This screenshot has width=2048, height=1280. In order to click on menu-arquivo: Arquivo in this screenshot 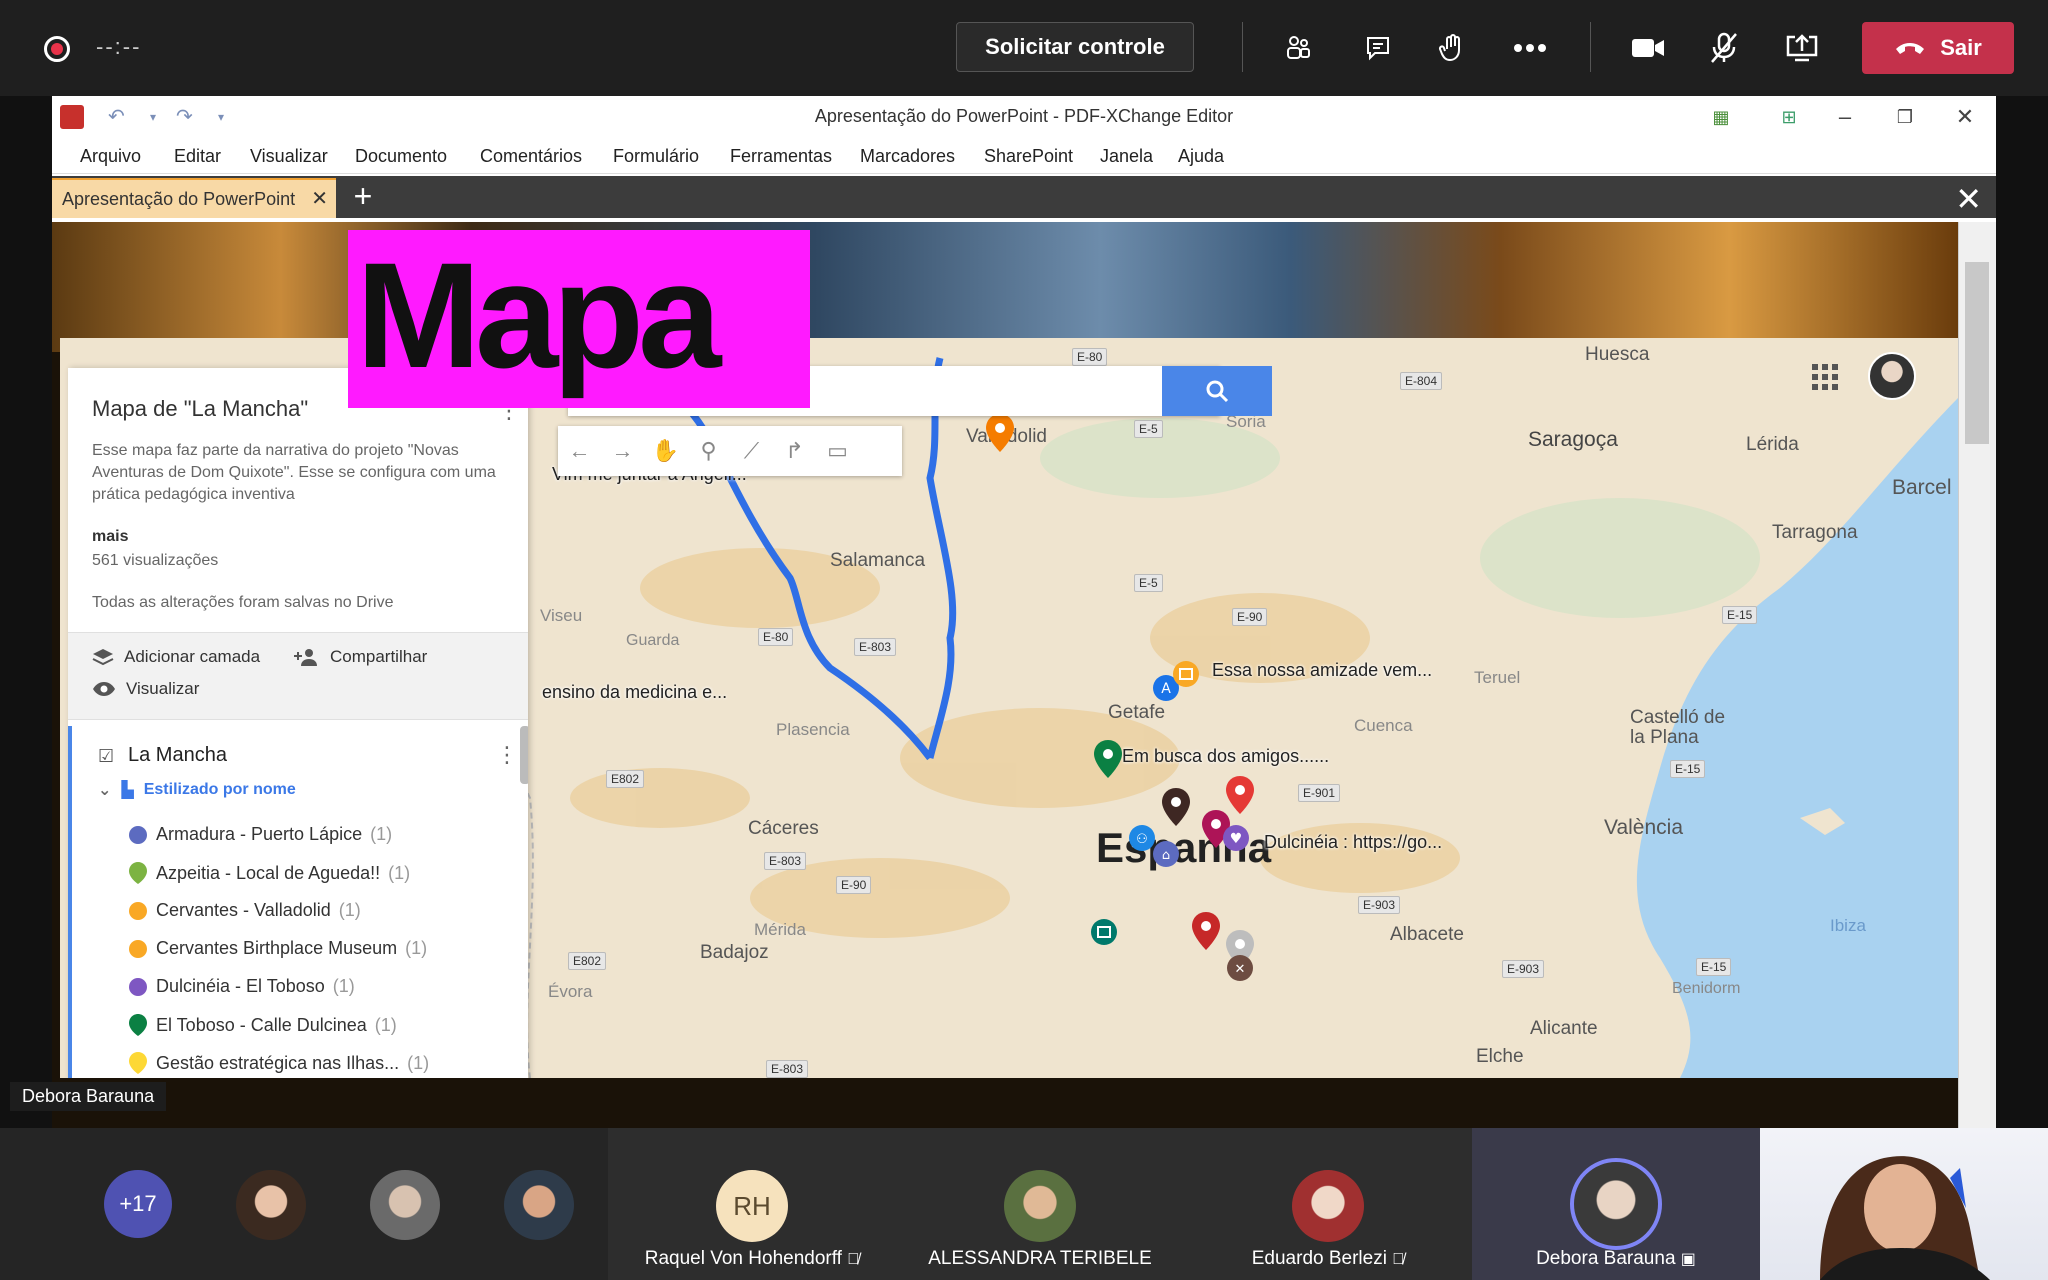, I will do `click(110, 156)`.